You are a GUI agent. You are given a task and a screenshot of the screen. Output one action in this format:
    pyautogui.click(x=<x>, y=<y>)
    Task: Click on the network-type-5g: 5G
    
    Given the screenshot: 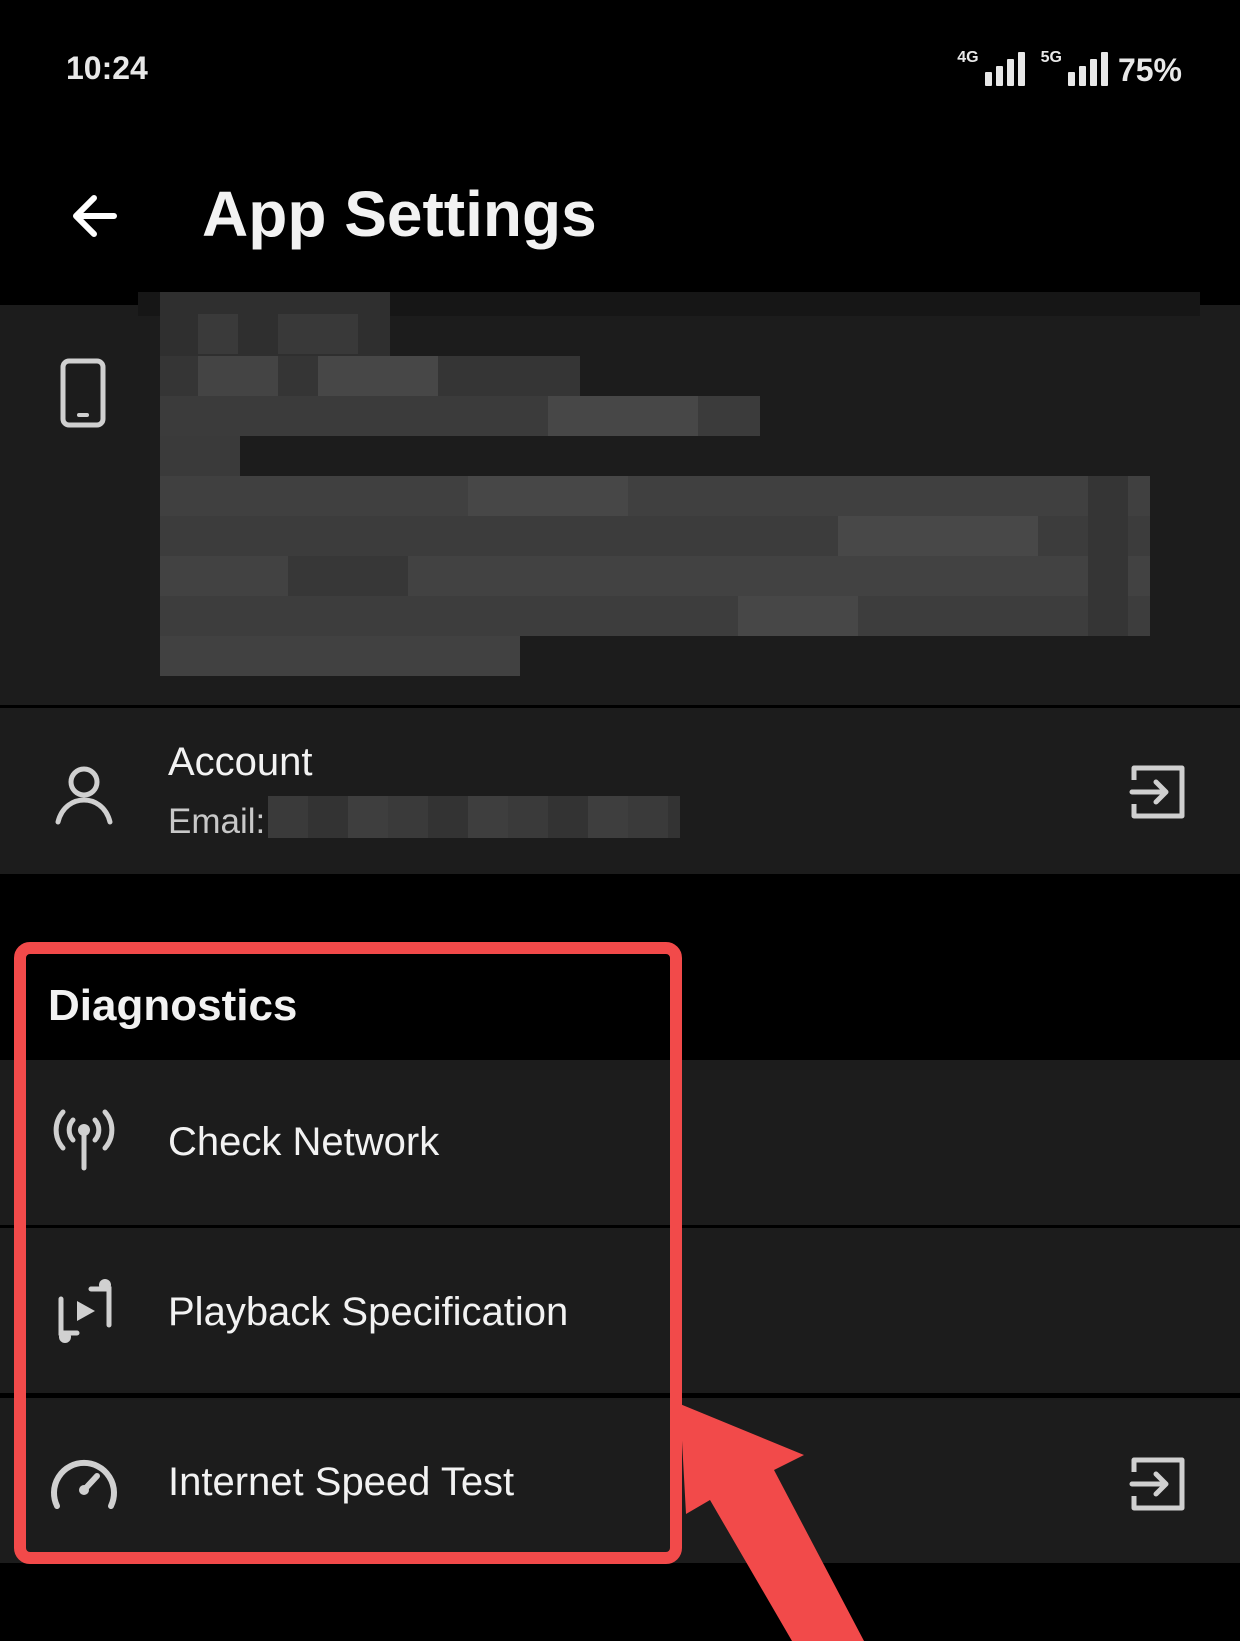 What is the action you would take?
    pyautogui.click(x=1051, y=57)
    